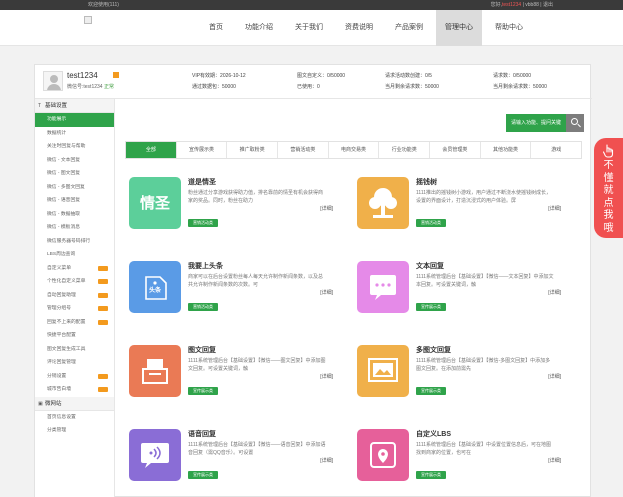 This screenshot has height=497, width=623. What do you see at coordinates (202, 182) in the screenshot?
I see `card-title: 道是情圣` at bounding box center [202, 182].